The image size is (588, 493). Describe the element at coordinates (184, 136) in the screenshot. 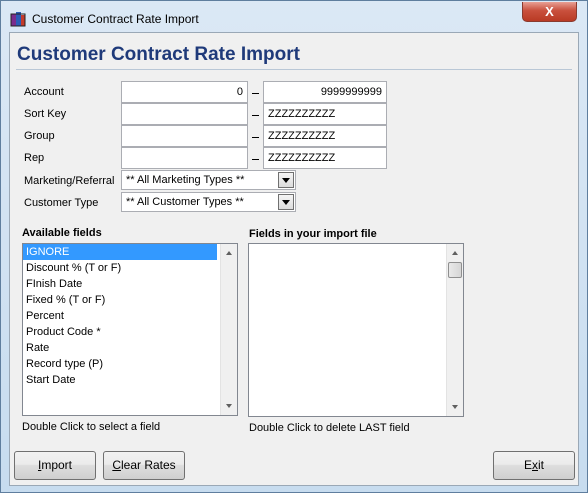

I see `group-from-field` at that location.